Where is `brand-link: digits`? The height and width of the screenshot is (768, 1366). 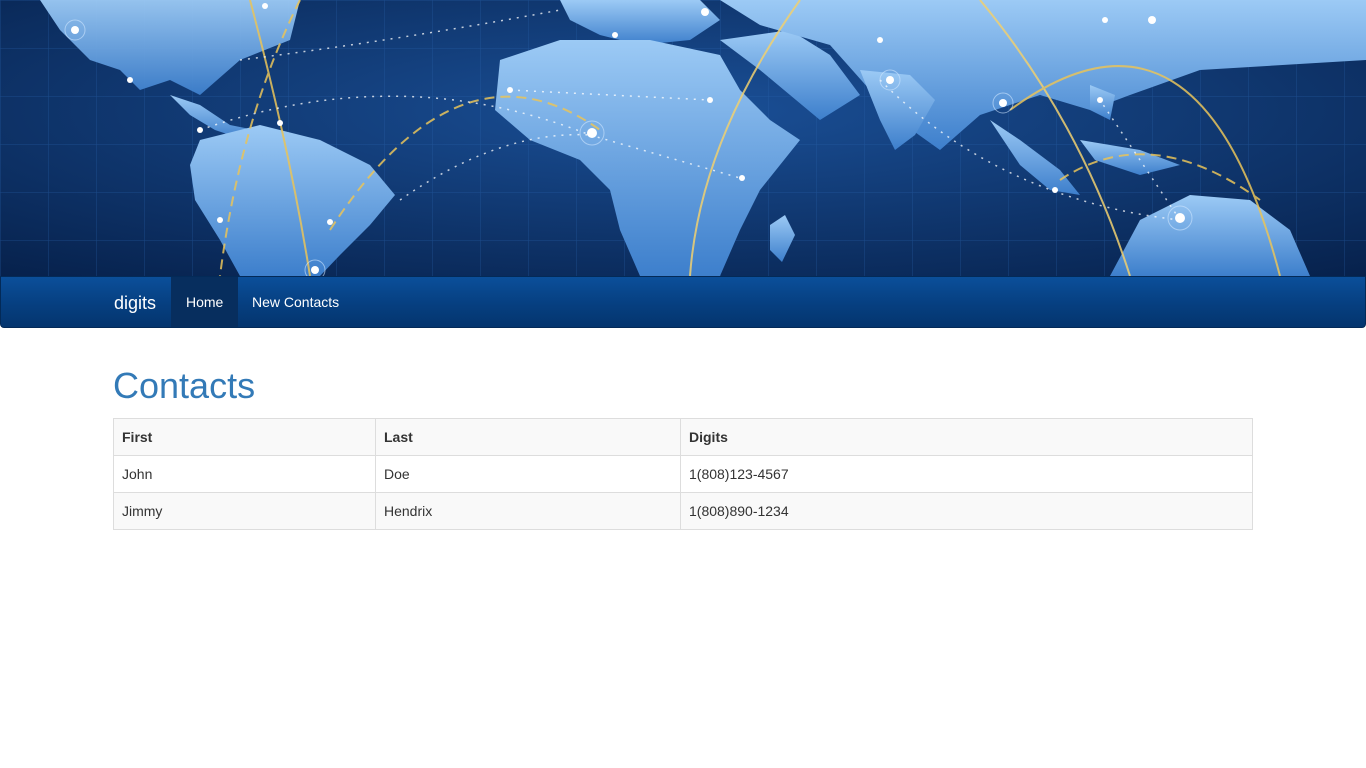 brand-link: digits is located at coordinates (135, 302).